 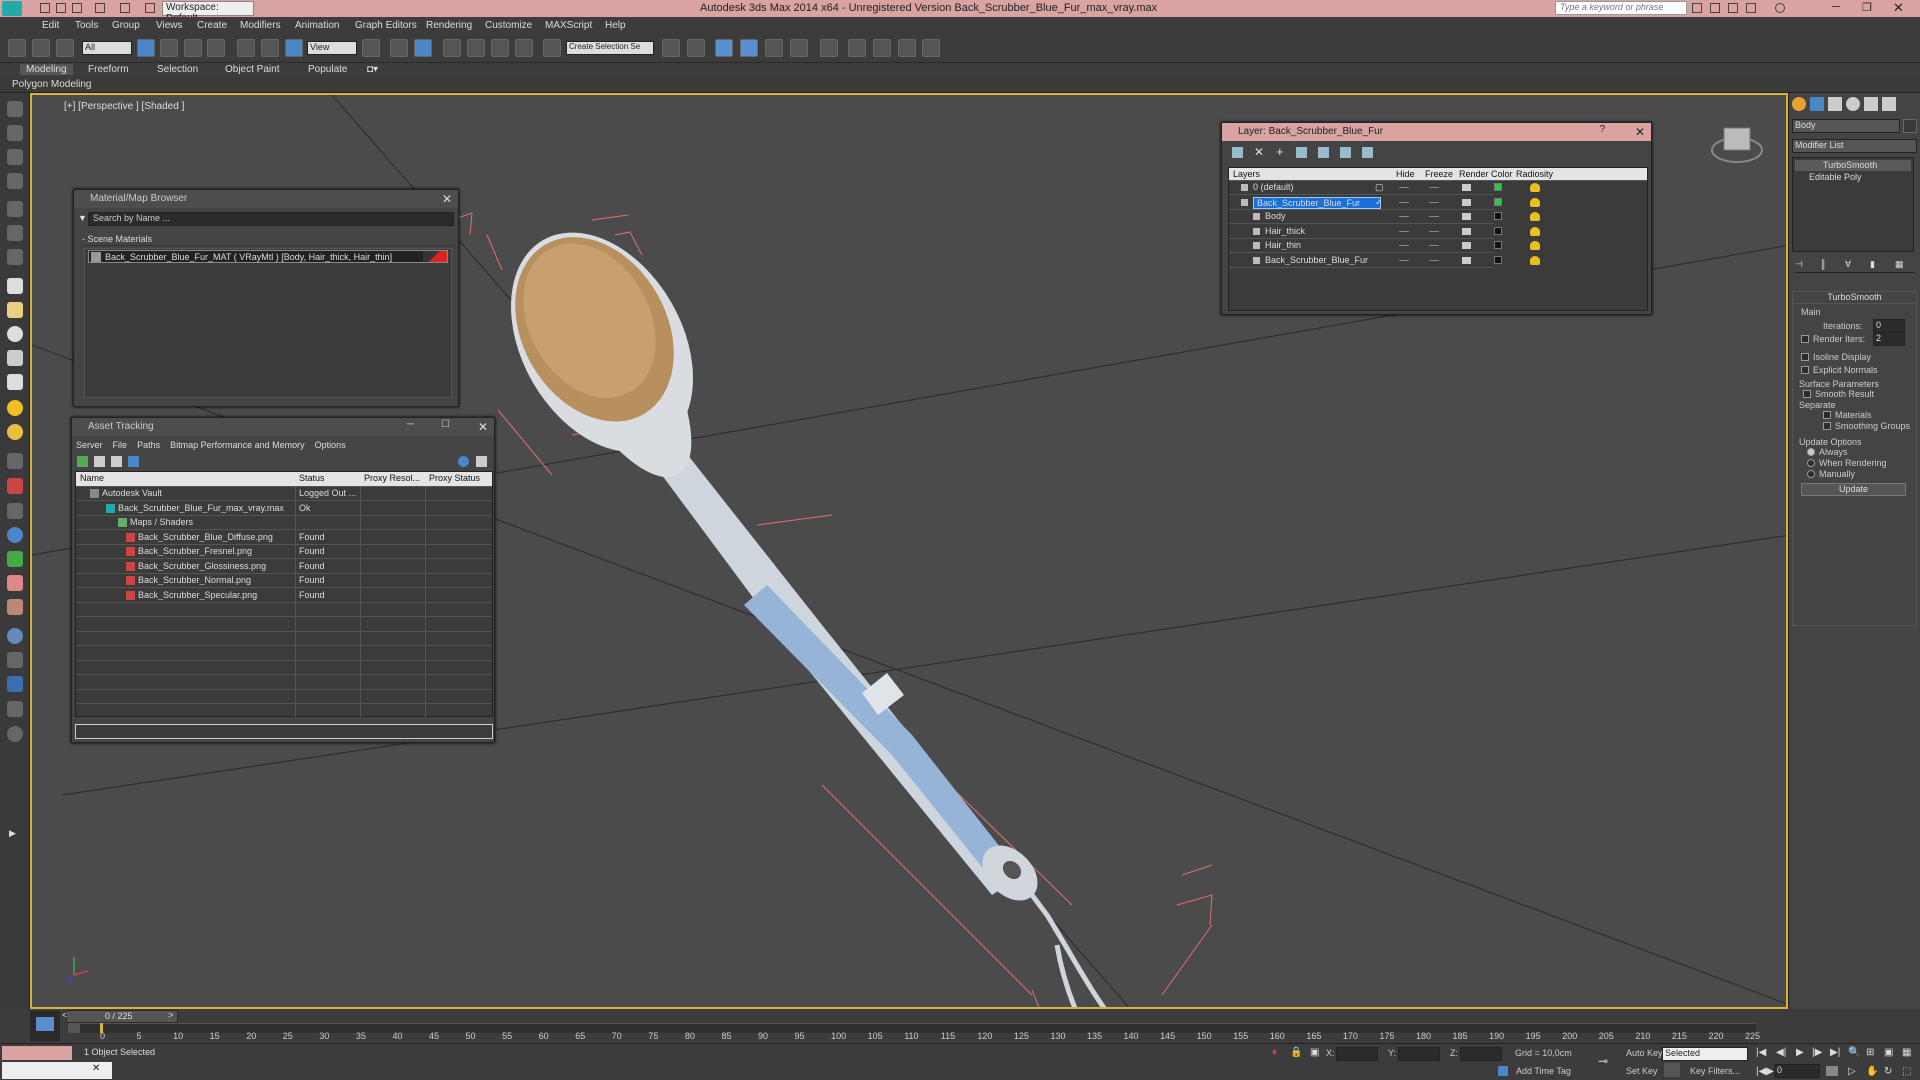 I want to click on open-file-icon, so click(x=61, y=8).